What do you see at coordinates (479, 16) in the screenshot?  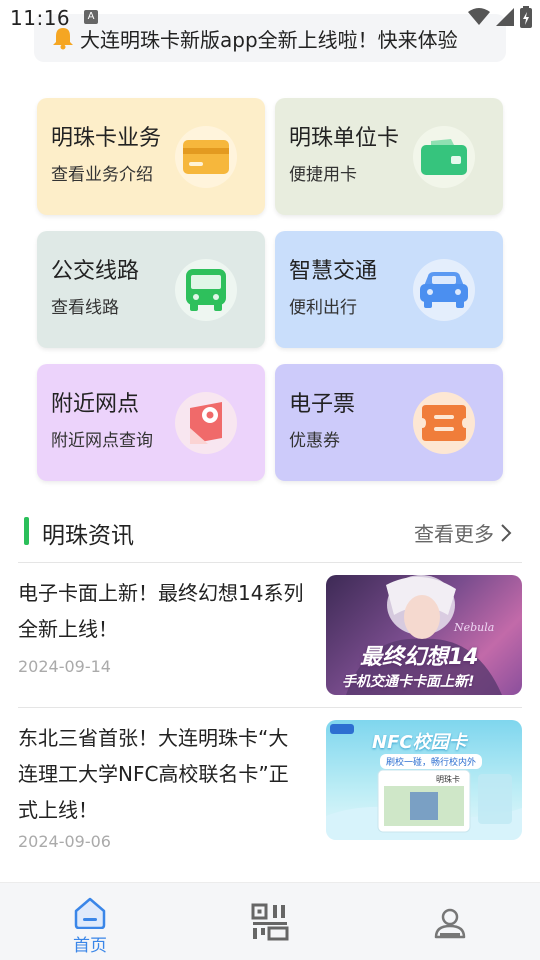 I see `wifi-icon` at bounding box center [479, 16].